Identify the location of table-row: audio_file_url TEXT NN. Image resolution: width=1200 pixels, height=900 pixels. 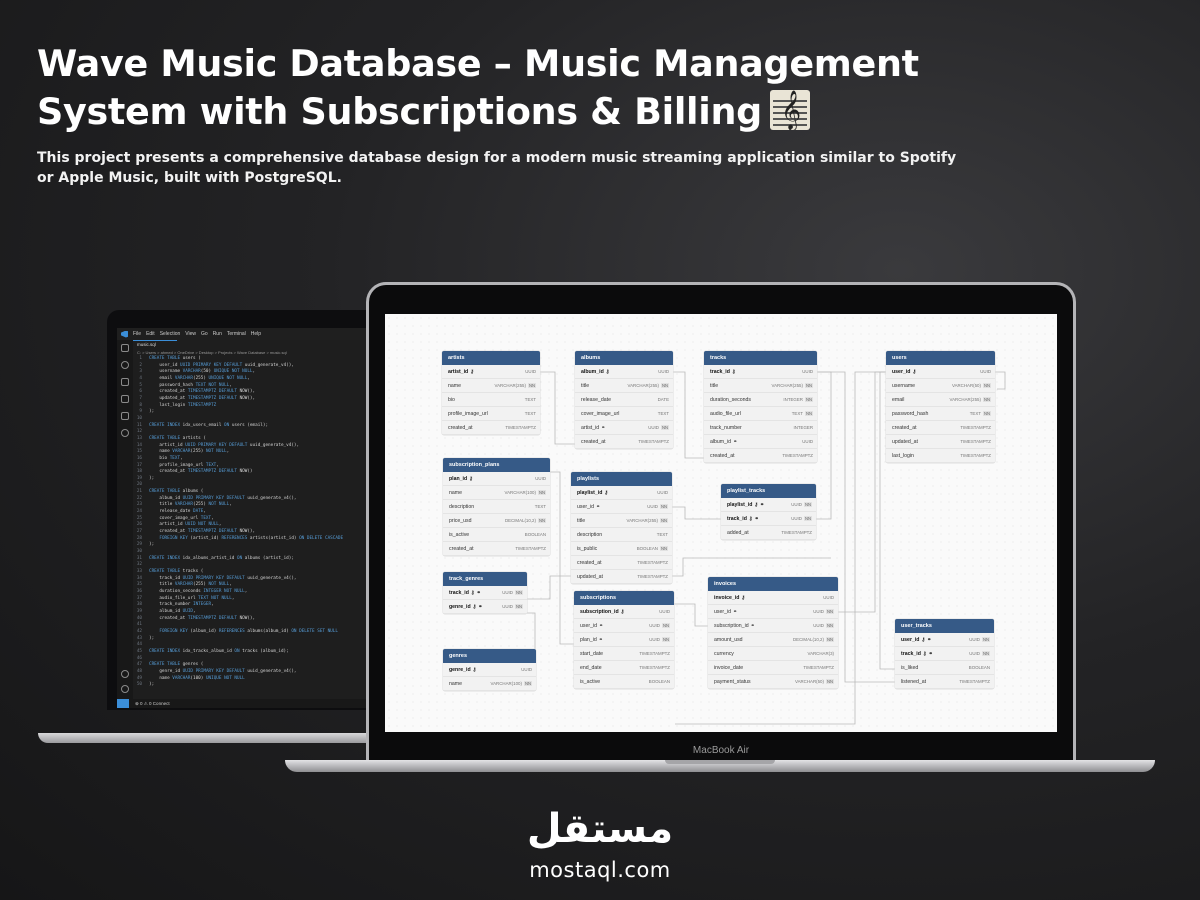
(760, 414).